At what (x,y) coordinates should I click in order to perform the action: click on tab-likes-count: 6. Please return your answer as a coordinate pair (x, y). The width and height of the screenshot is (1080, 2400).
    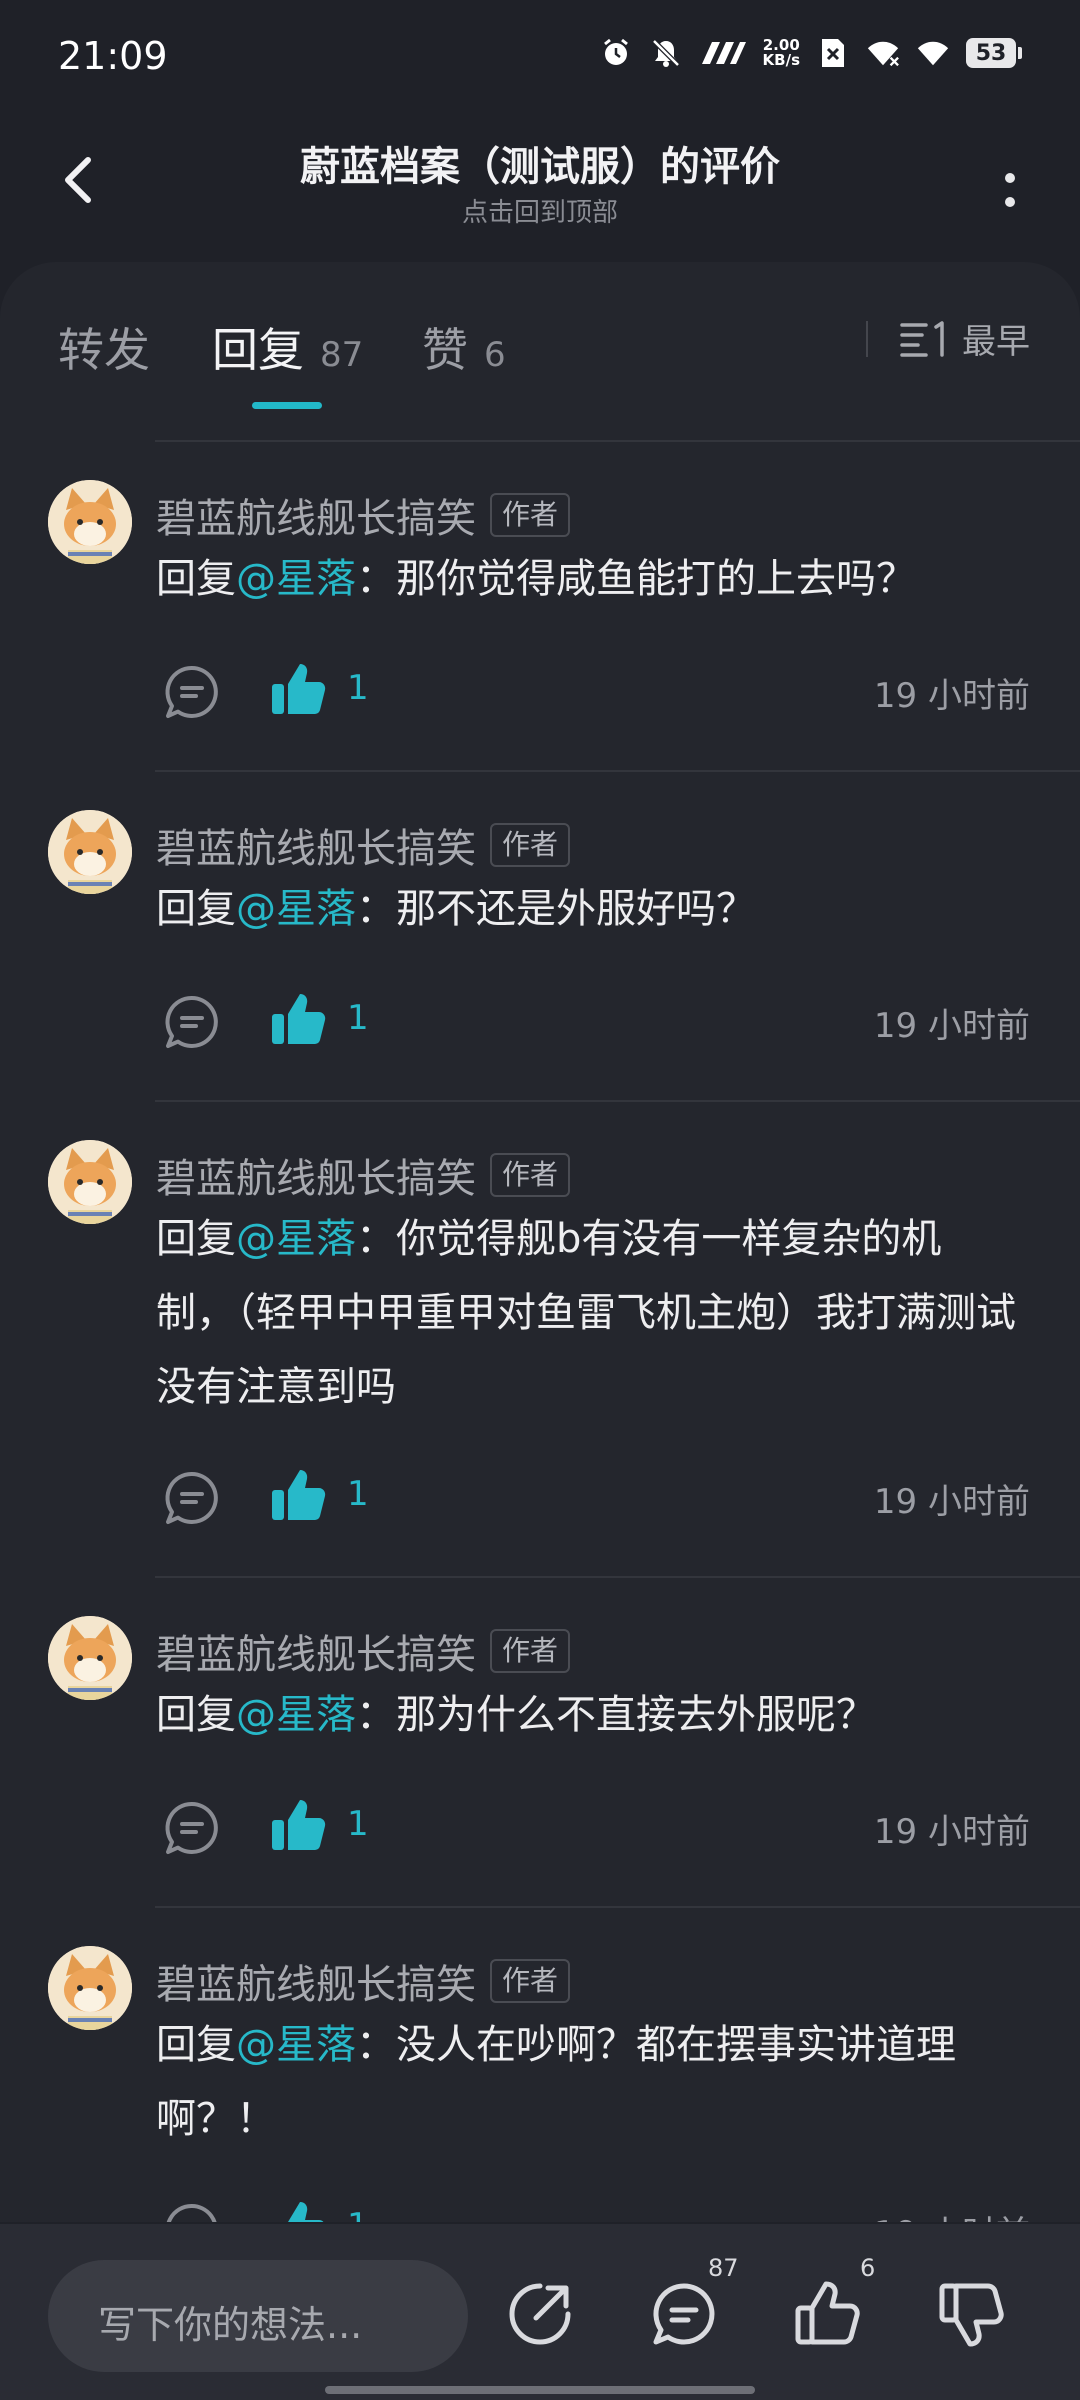
    Looking at the image, I should click on (495, 355).